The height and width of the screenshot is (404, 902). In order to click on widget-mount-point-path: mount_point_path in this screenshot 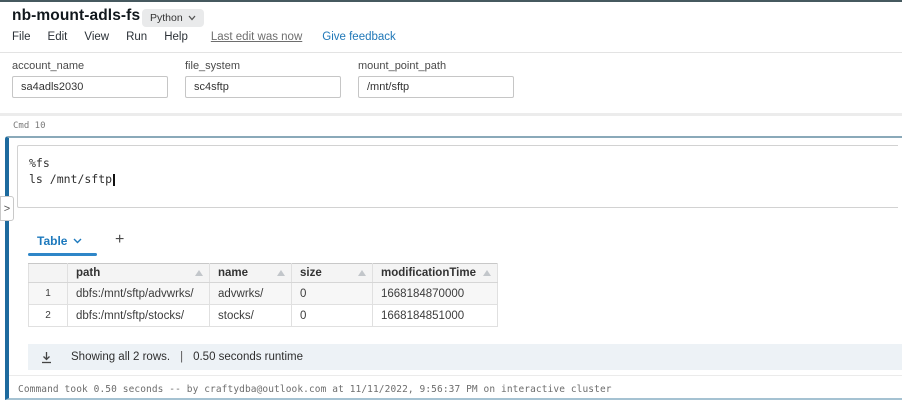, I will do `click(436, 79)`.